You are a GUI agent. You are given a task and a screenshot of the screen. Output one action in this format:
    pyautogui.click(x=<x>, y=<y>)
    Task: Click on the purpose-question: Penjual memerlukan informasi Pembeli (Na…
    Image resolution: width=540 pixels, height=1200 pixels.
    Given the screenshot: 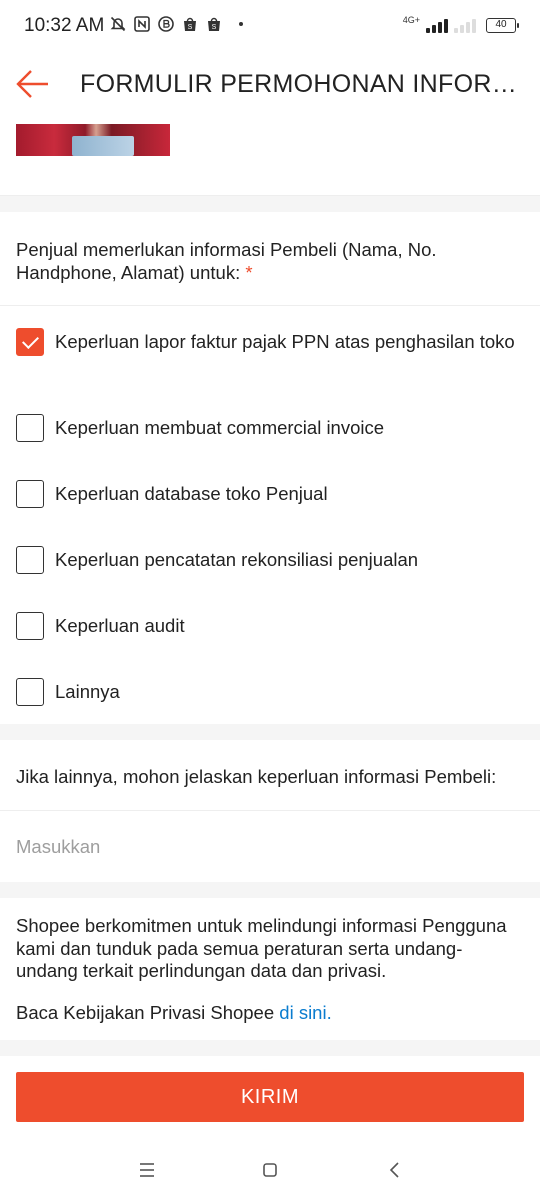 What is the action you would take?
    pyautogui.click(x=266, y=261)
    